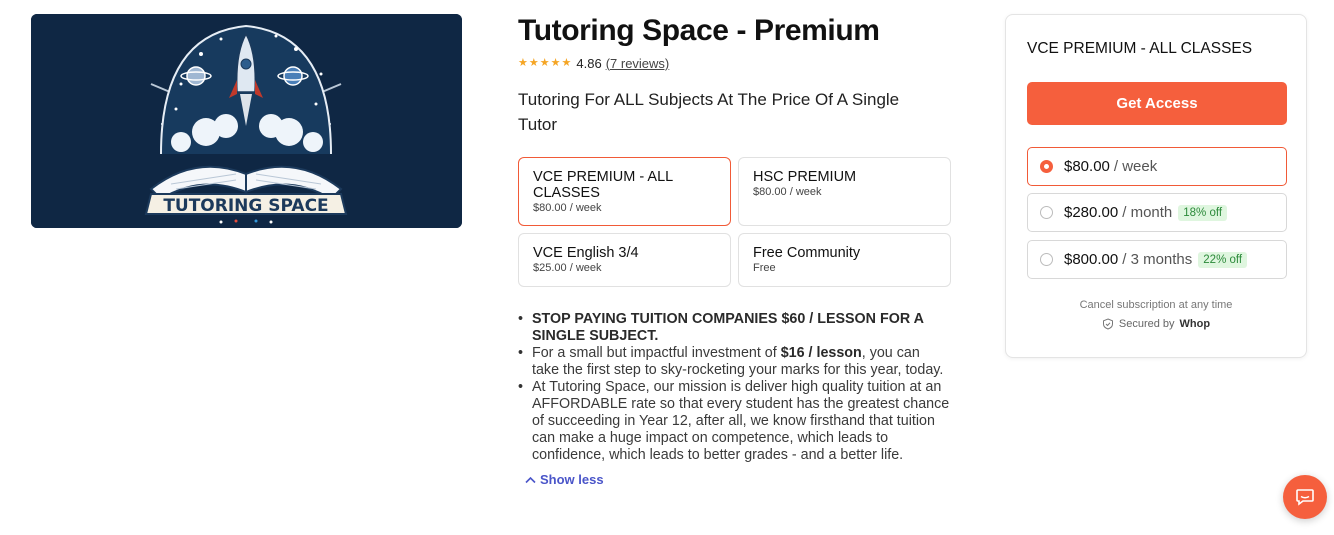  Describe the element at coordinates (764, 268) in the screenshot. I see `plan-price: Free` at that location.